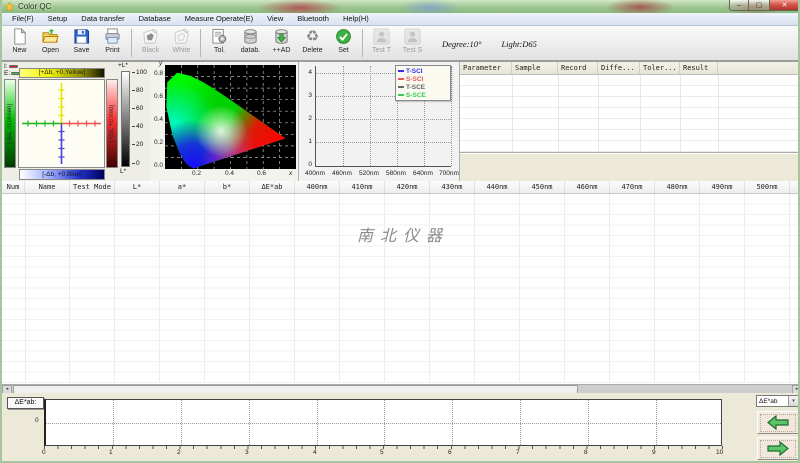 The width and height of the screenshot is (800, 463). What do you see at coordinates (423, 71) in the screenshot?
I see `legend-item-t-sci: T-SCI` at bounding box center [423, 71].